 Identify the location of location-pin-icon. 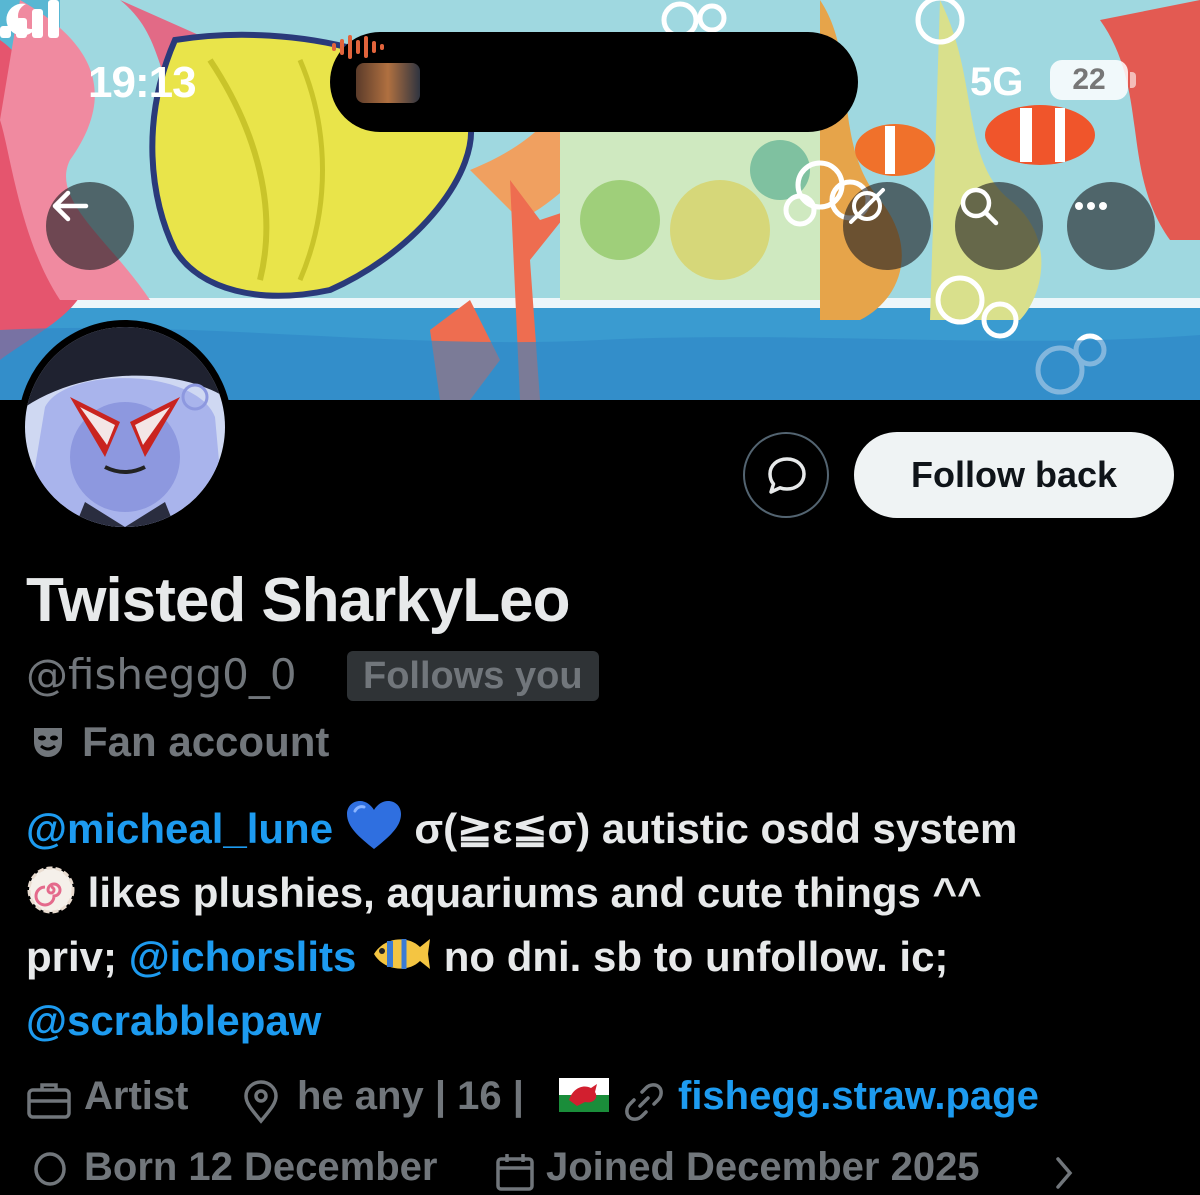
(261, 1102).